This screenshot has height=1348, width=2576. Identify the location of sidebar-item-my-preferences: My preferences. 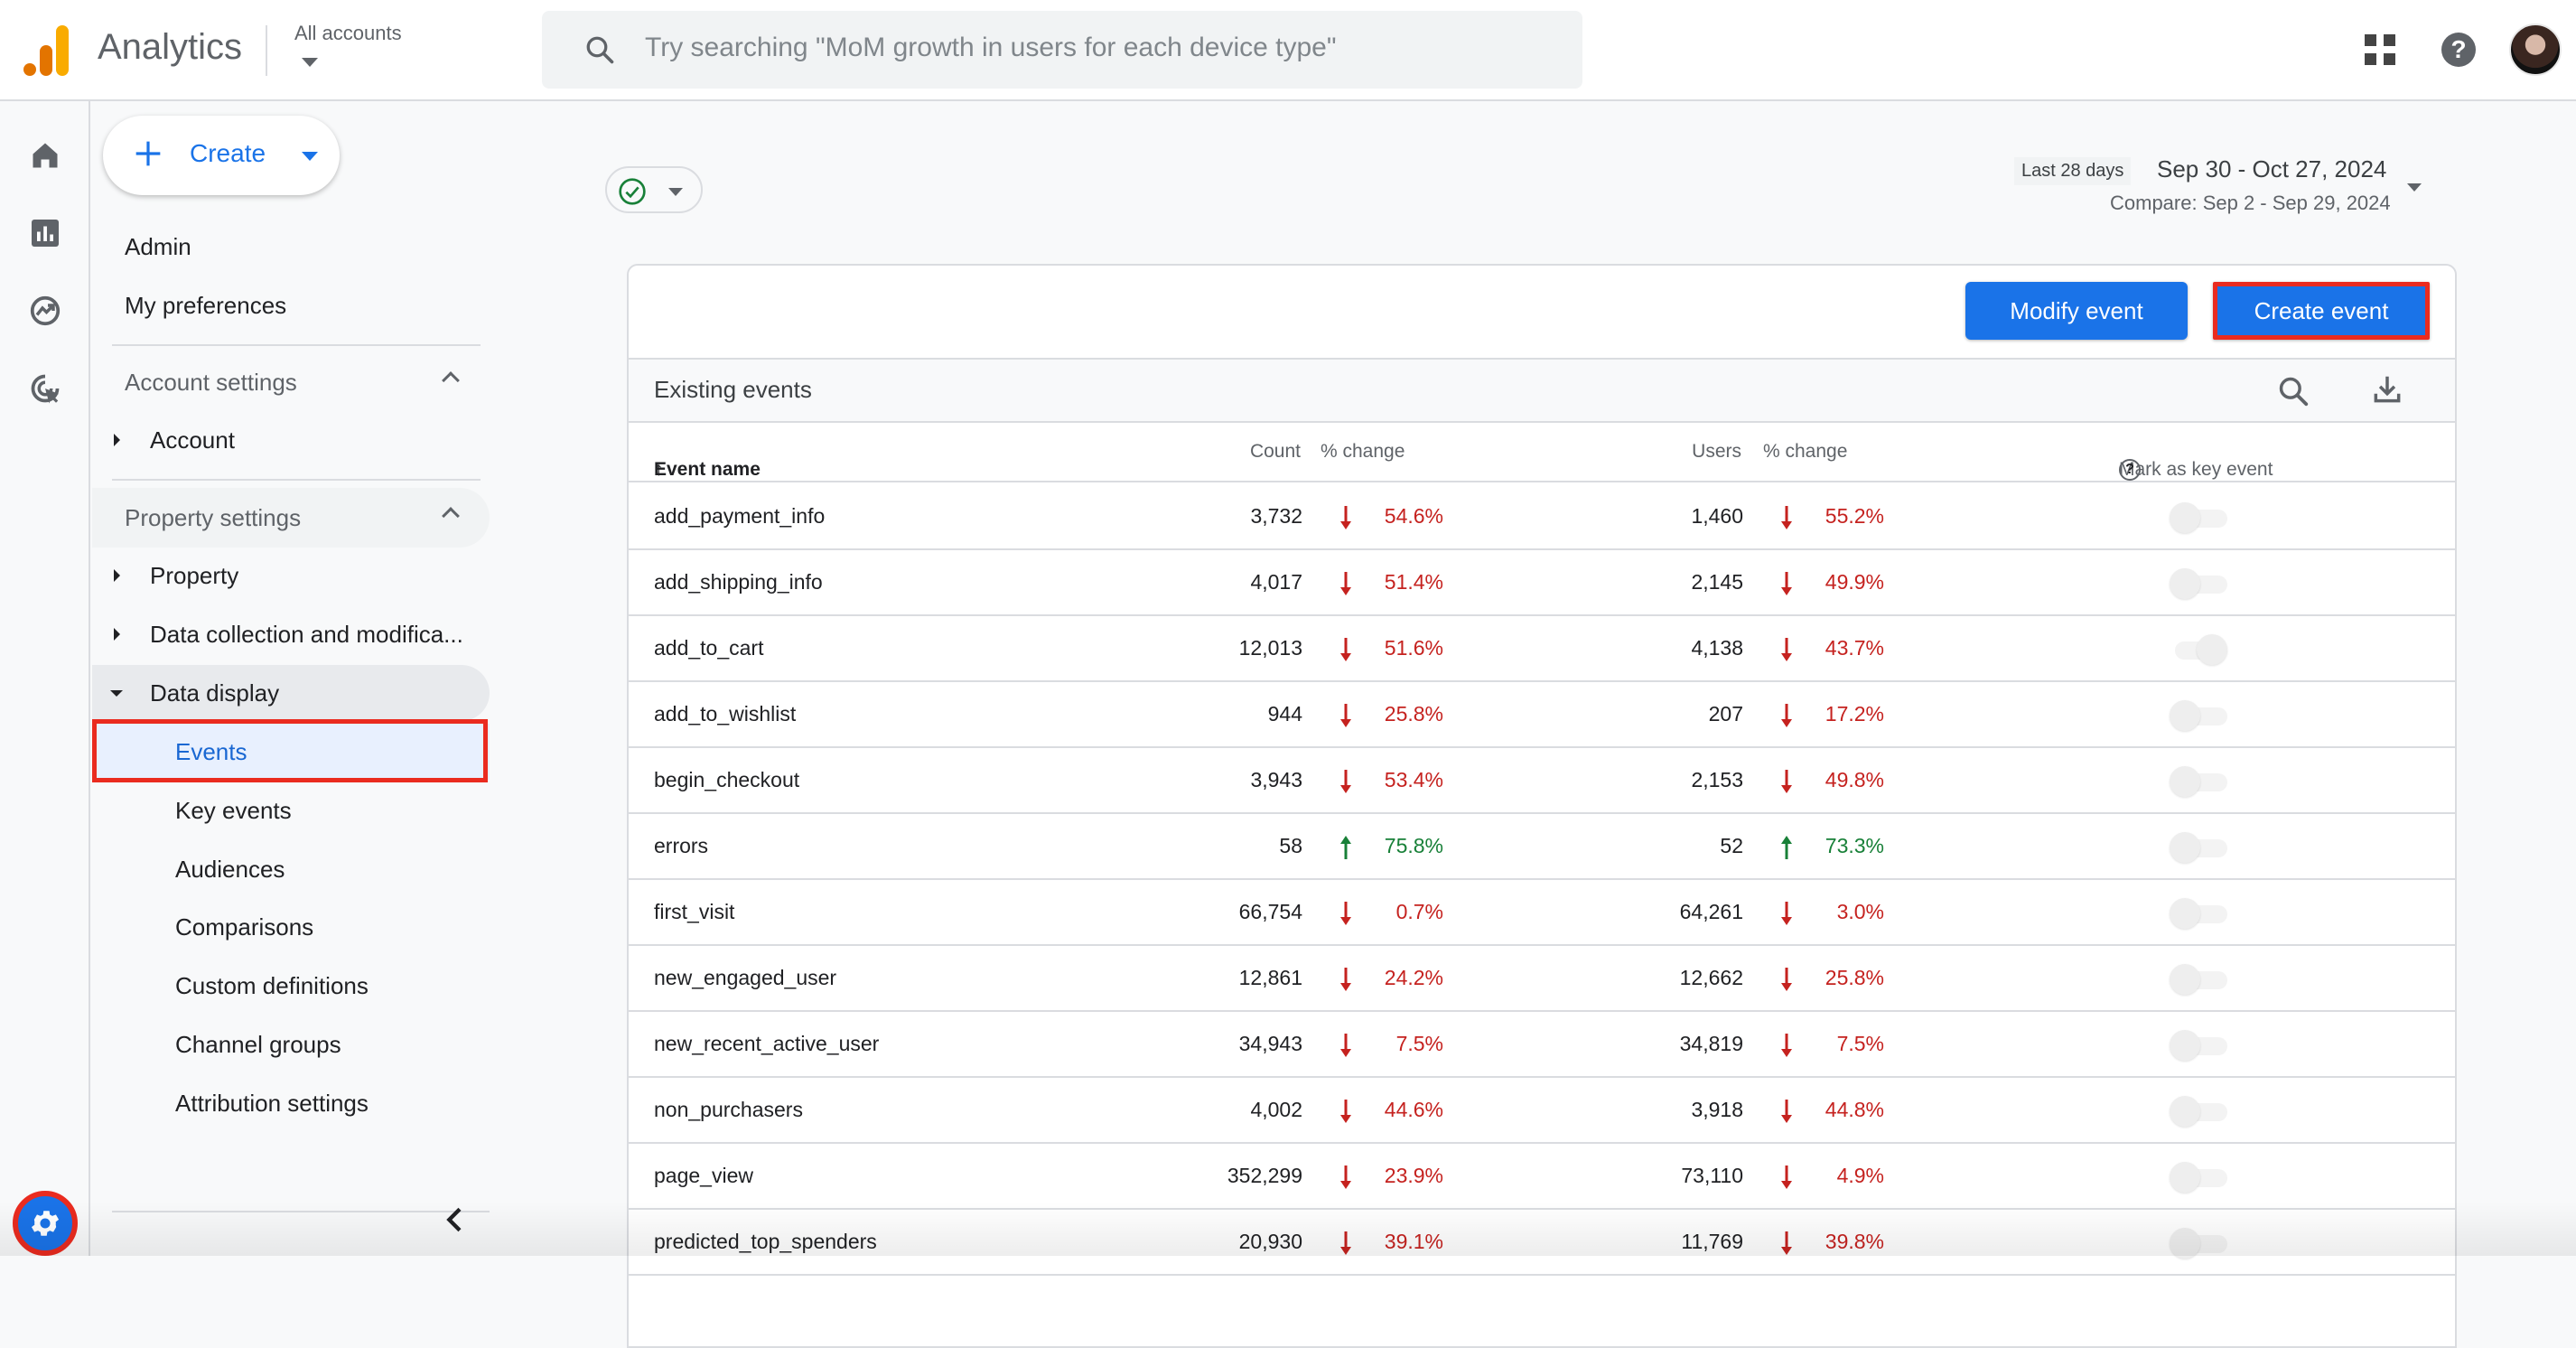
(206, 306).